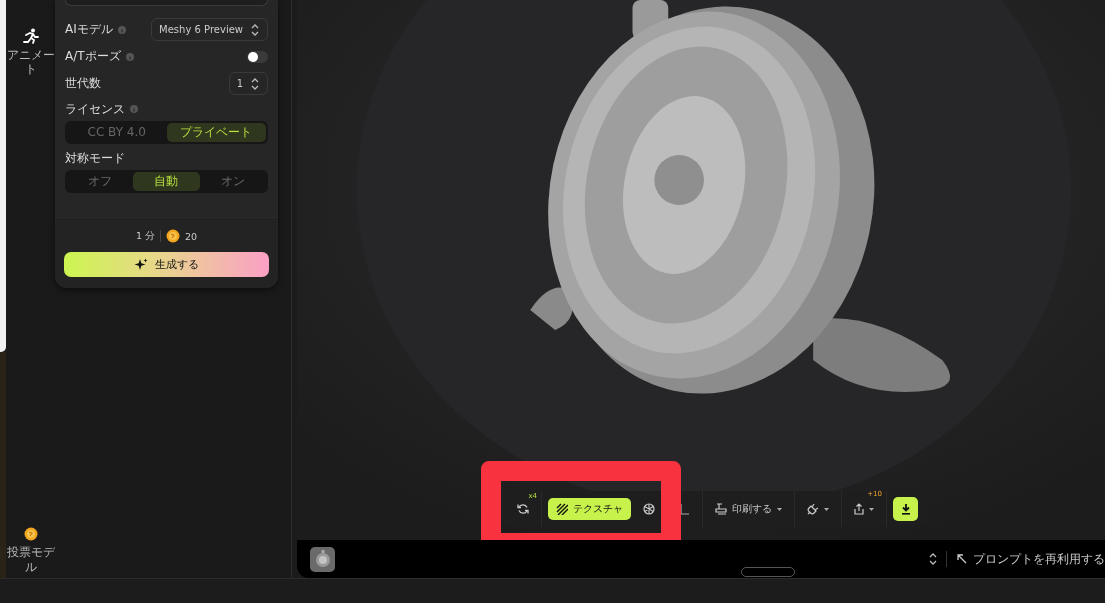 The image size is (1105, 603). I want to click on model-thumbnail, so click(322, 559).